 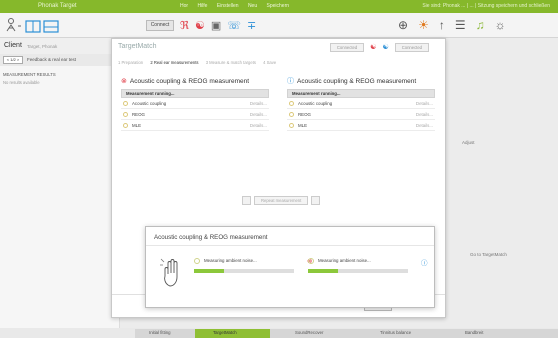 I want to click on right-progress-fill, so click(x=323, y=271).